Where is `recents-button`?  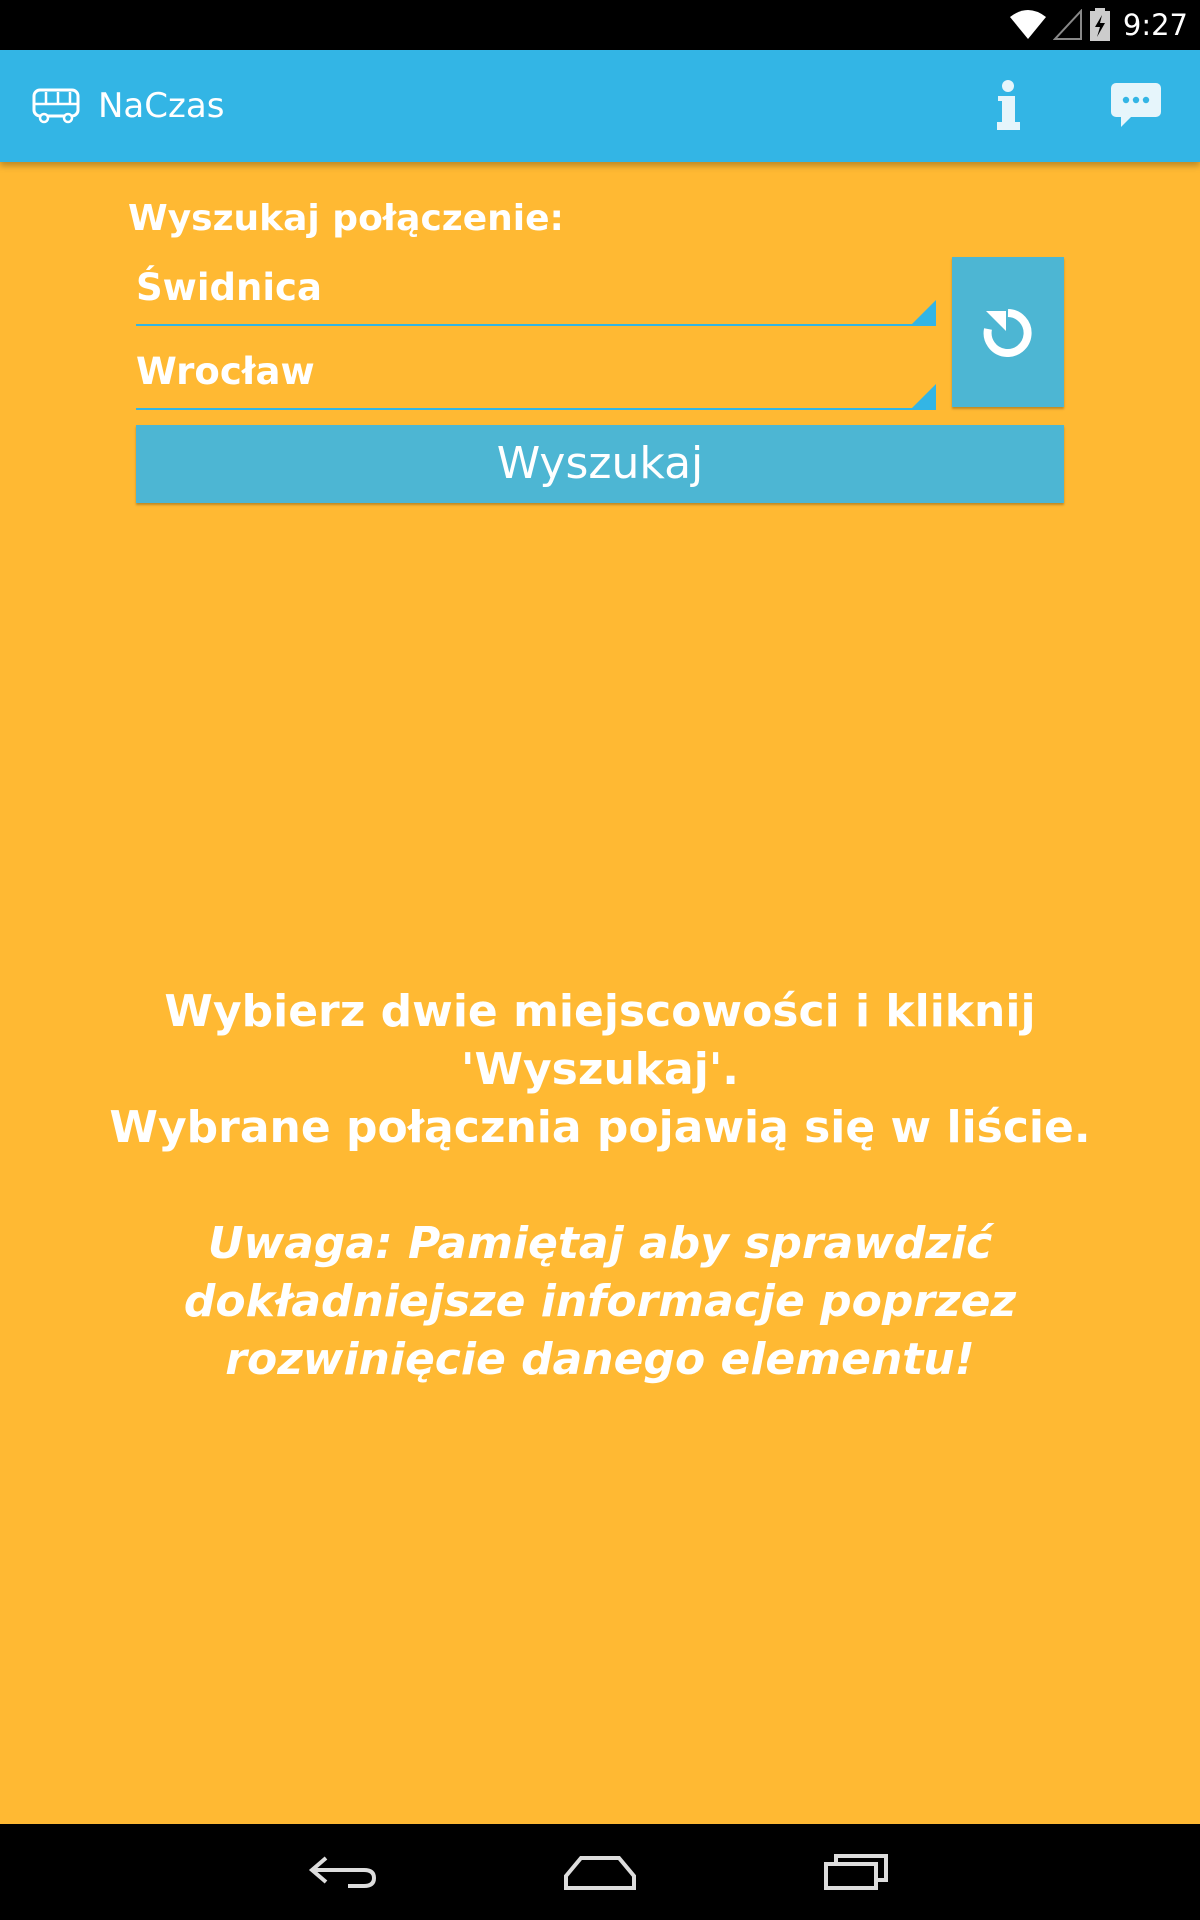 recents-button is located at coordinates (857, 1872).